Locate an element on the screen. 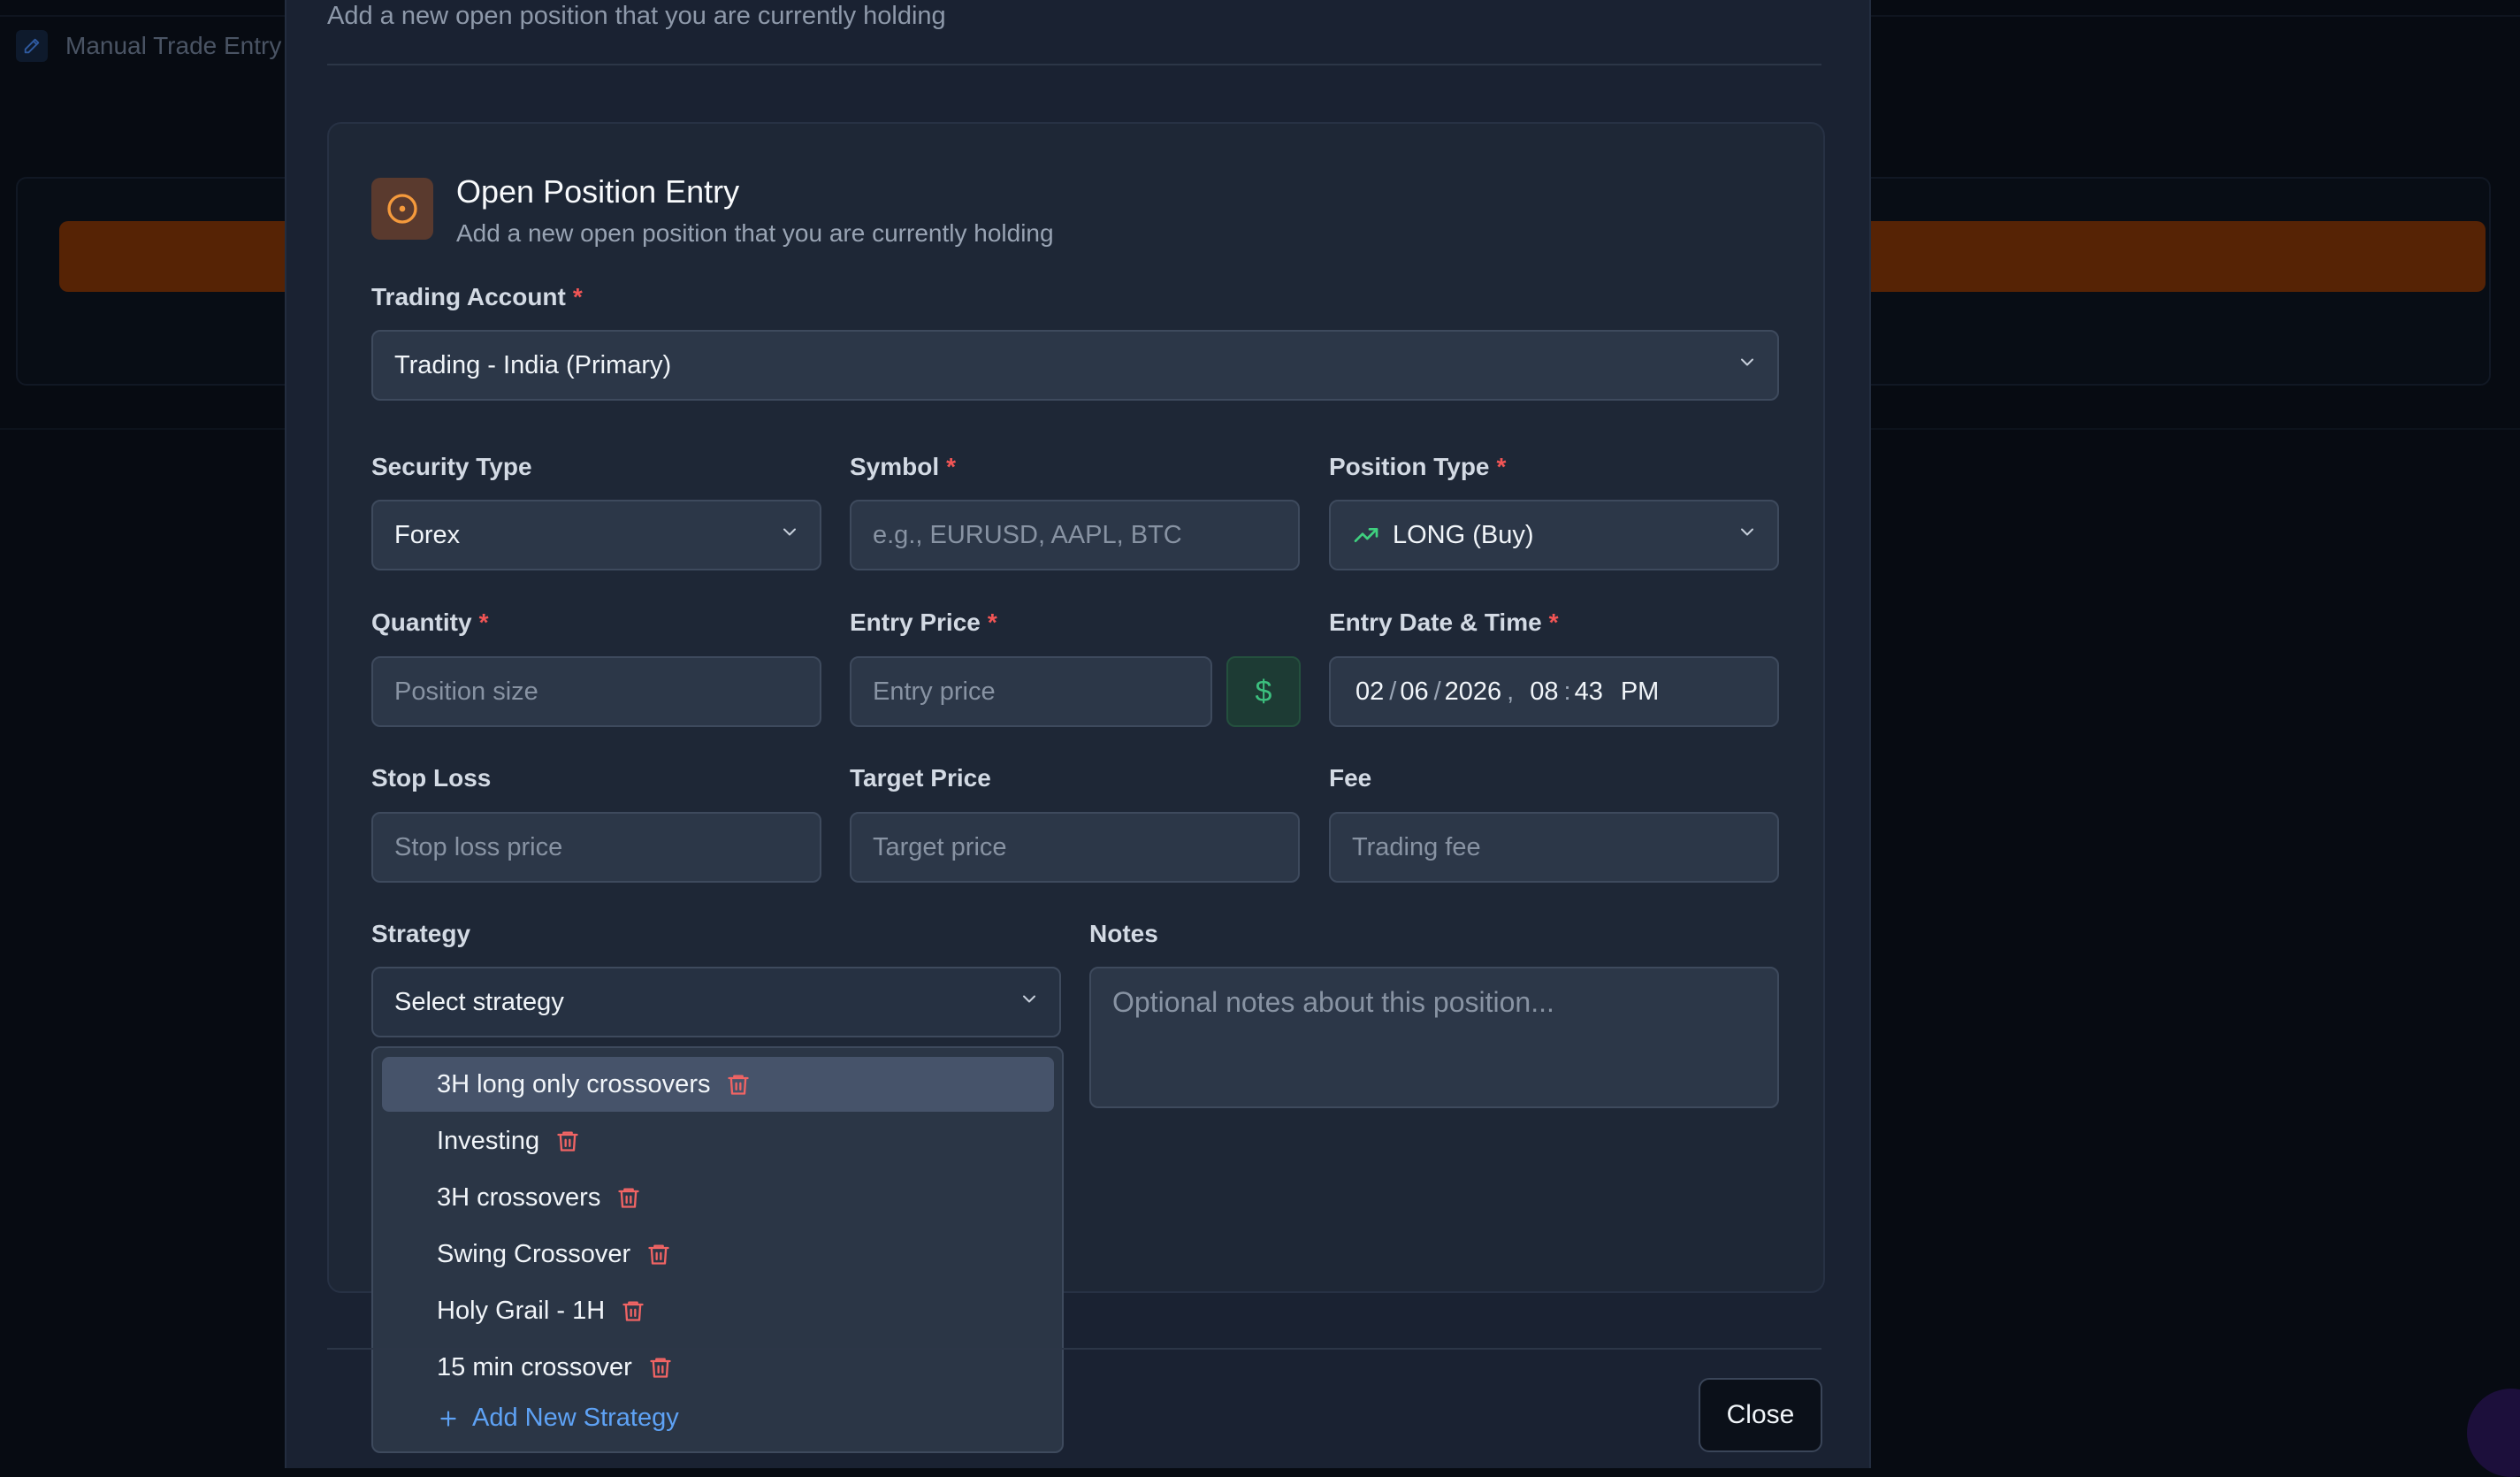 The height and width of the screenshot is (1477, 2520). entry-datetime-label: Entry Date & Time * is located at coordinates (1444, 622).